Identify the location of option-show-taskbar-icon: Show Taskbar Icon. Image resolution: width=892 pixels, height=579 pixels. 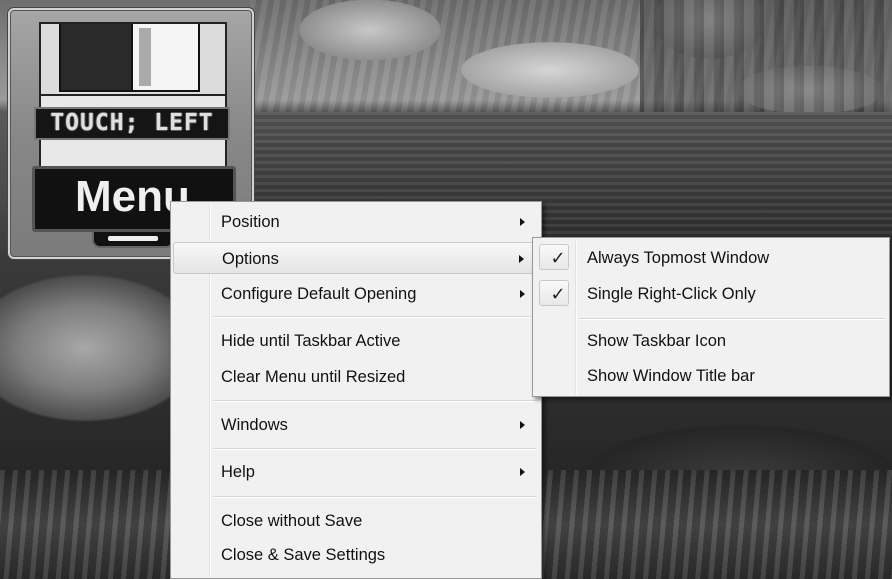
(711, 341).